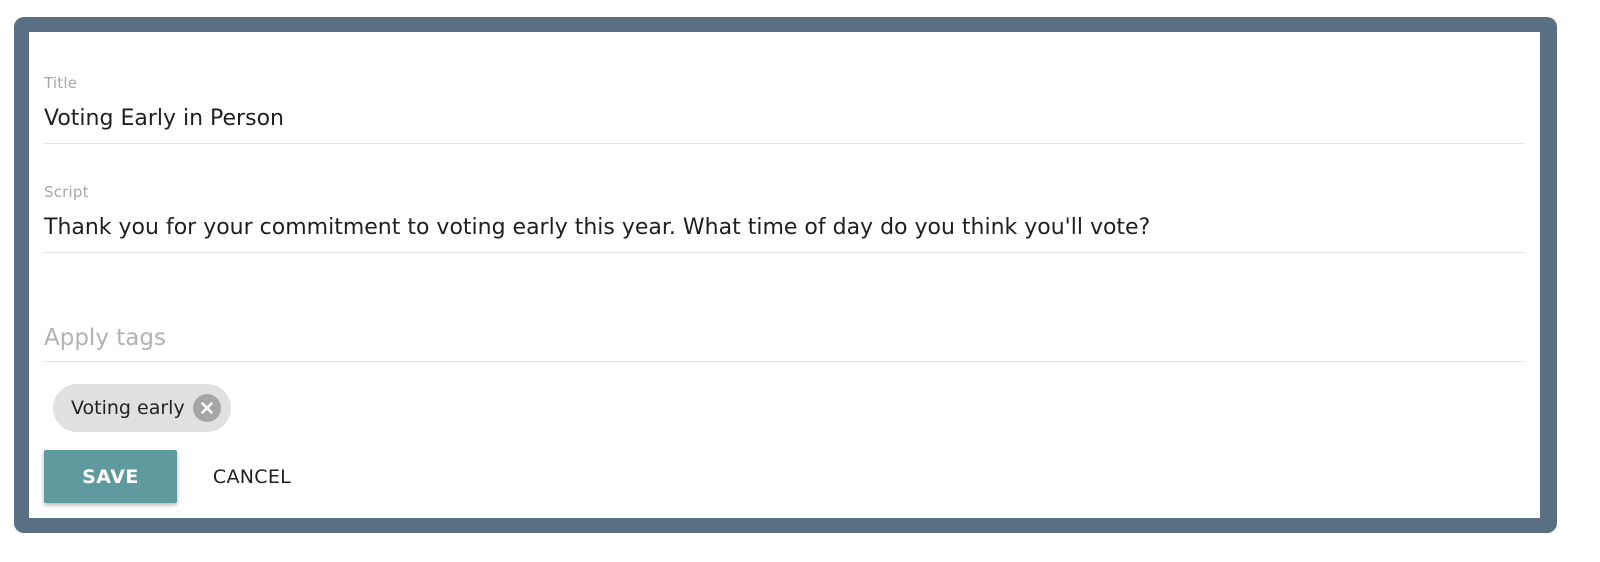 The image size is (1600, 562). Describe the element at coordinates (128, 408) in the screenshot. I see `tag-chip-label: Voting early` at that location.